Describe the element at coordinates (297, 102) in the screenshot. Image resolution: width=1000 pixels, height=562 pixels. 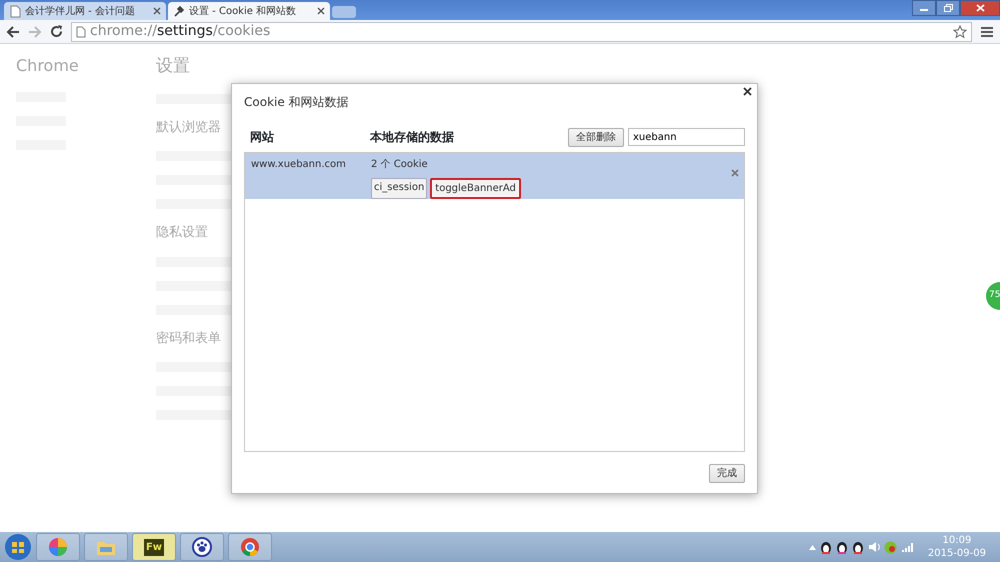
I see `dialog-title: Cookie 和网站数据` at that location.